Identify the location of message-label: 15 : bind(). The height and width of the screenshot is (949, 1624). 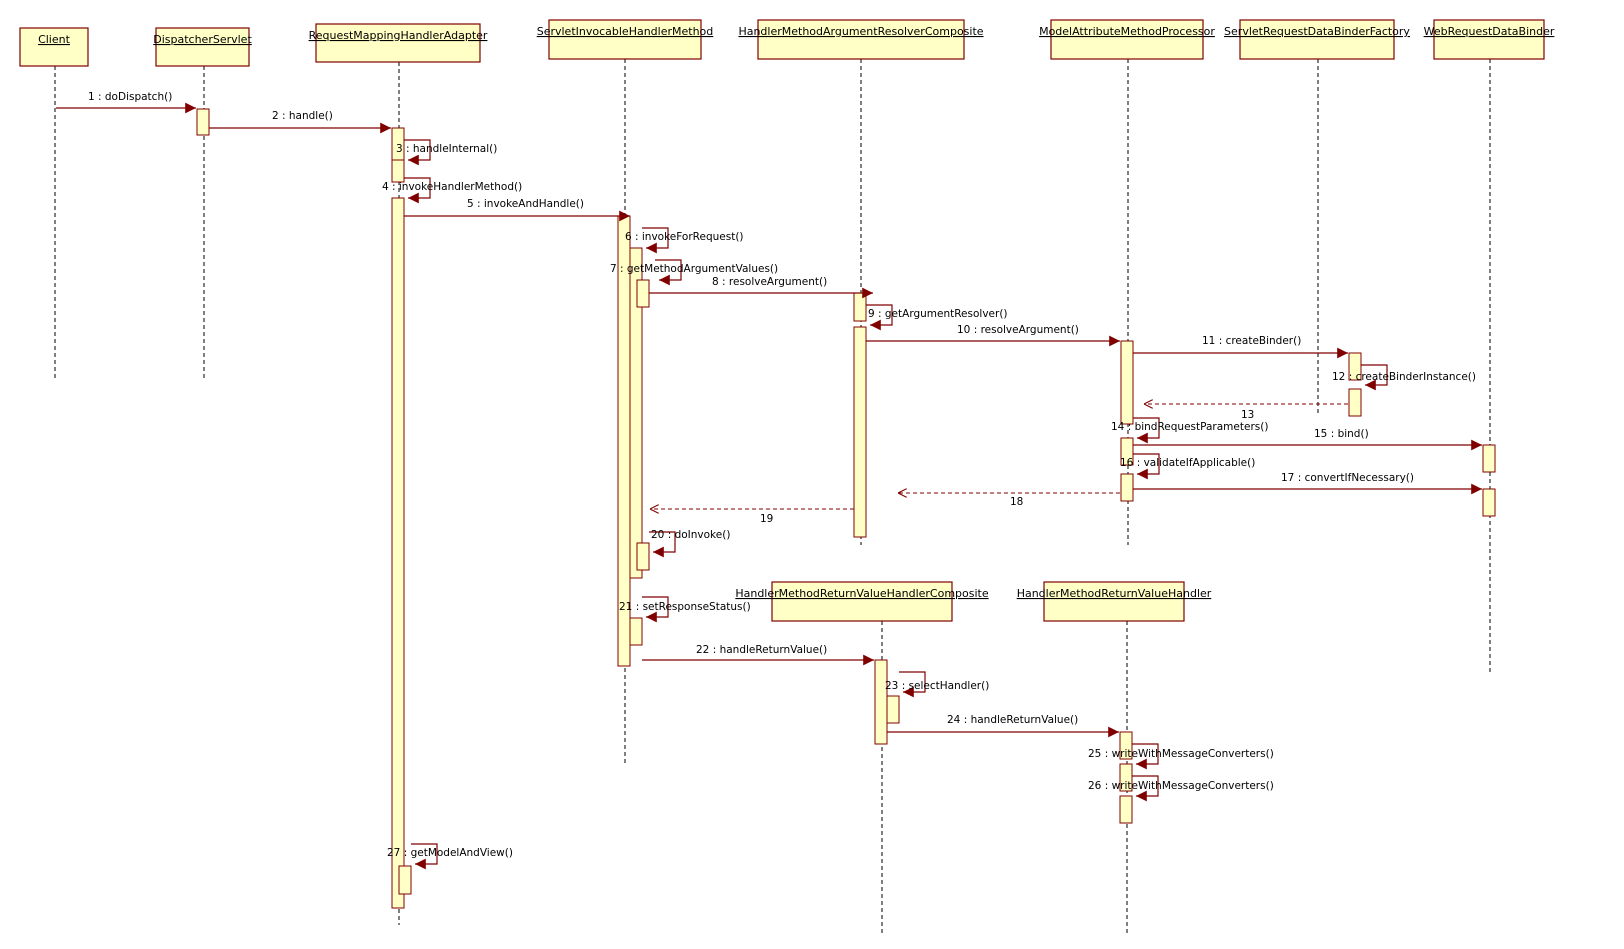
(1341, 434).